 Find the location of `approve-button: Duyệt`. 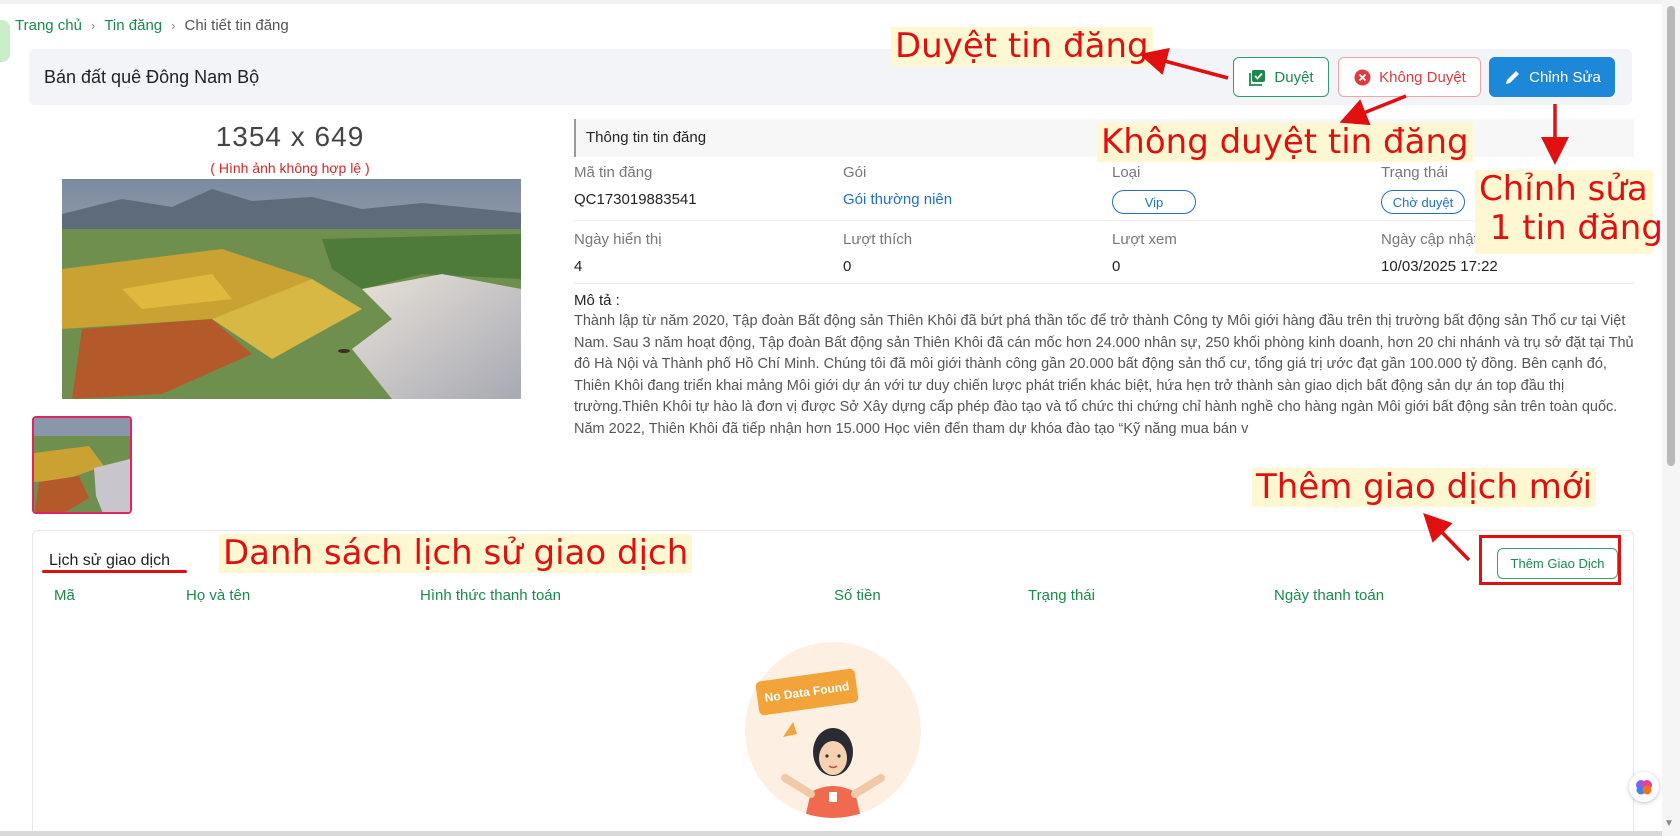

approve-button: Duyệt is located at coordinates (1281, 77).